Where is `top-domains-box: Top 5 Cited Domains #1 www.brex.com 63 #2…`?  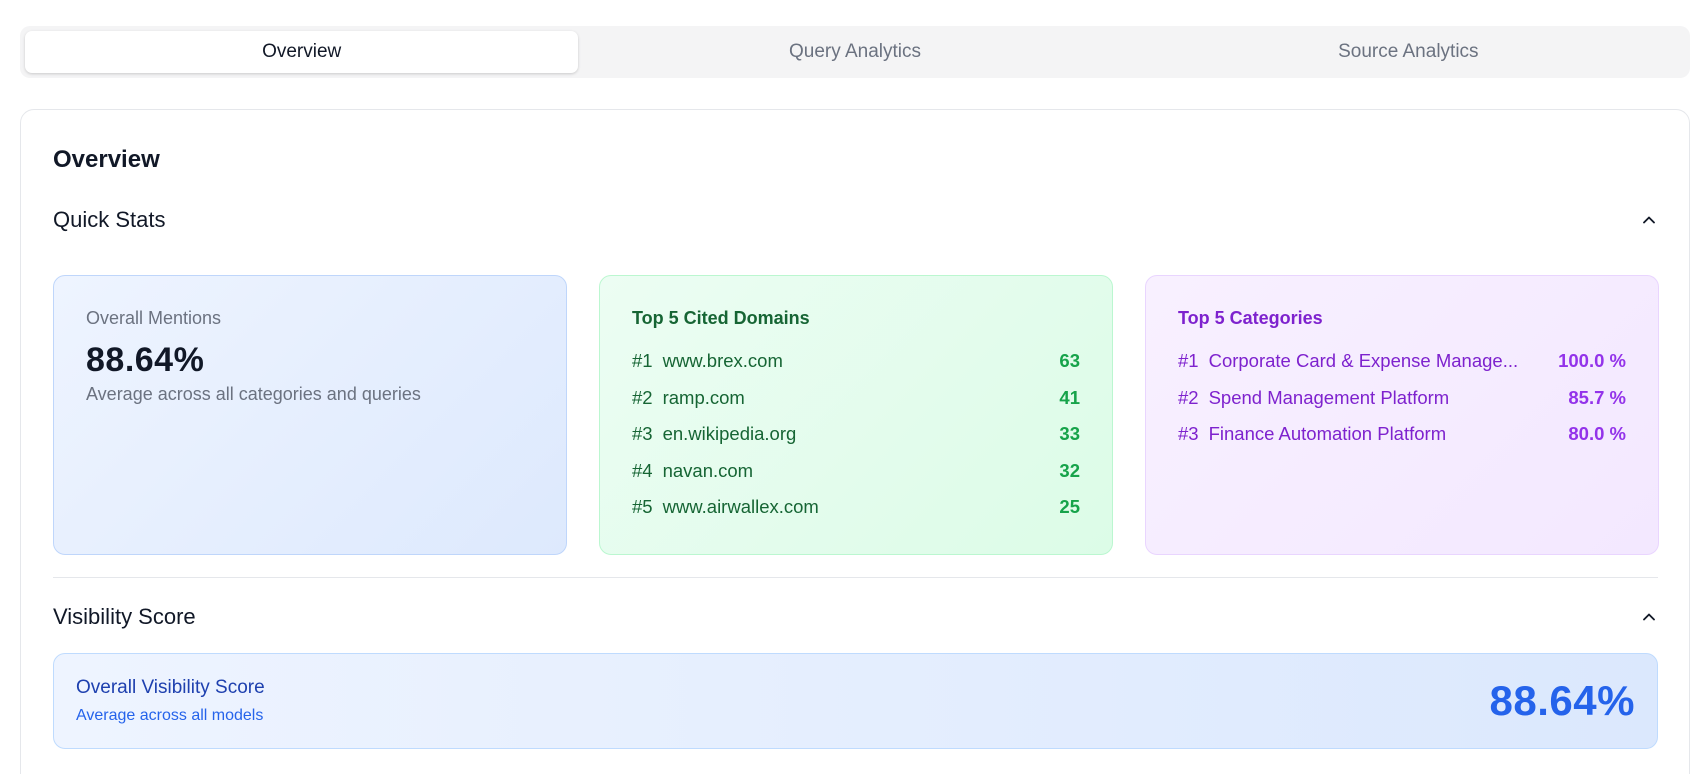
top-domains-box: Top 5 Cited Domains #1 www.brex.com 63 #2… is located at coordinates (856, 415).